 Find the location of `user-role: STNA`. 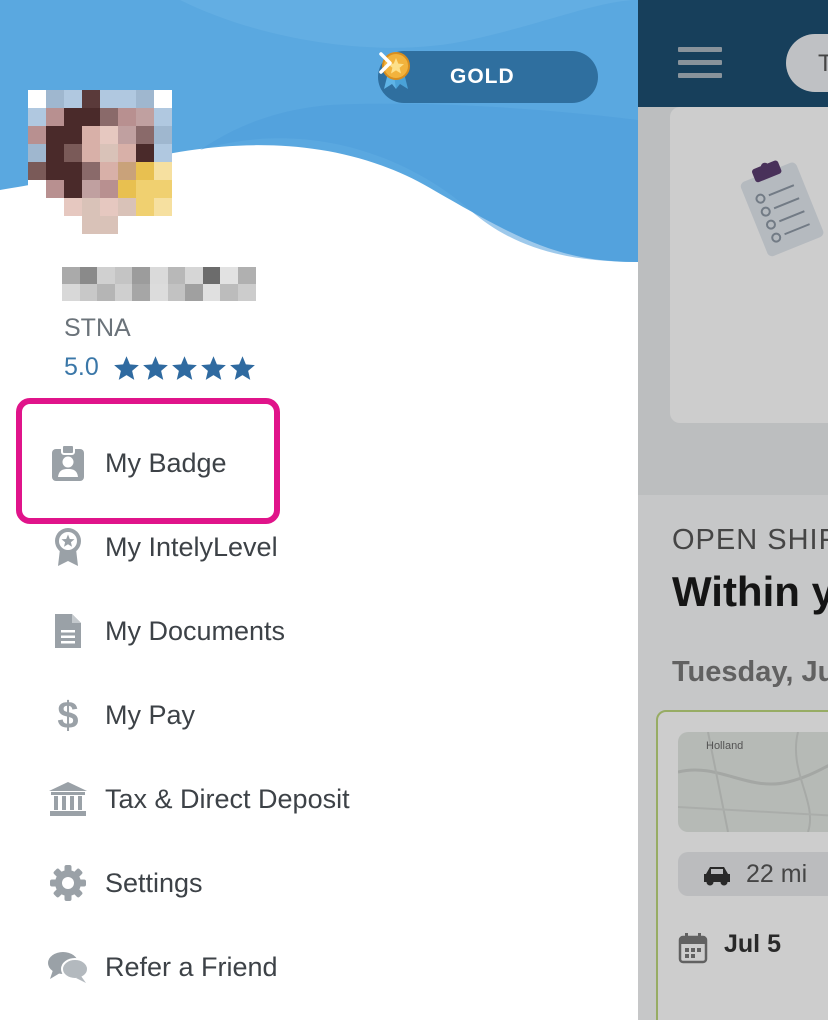

user-role: STNA is located at coordinates (97, 328).